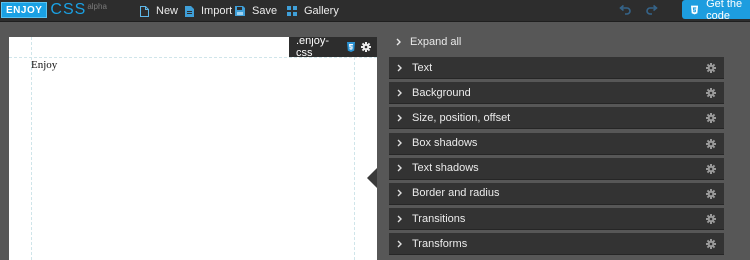 This screenshot has width=750, height=260. What do you see at coordinates (556, 193) in the screenshot?
I see `section-border-and-radius: Border and radius` at bounding box center [556, 193].